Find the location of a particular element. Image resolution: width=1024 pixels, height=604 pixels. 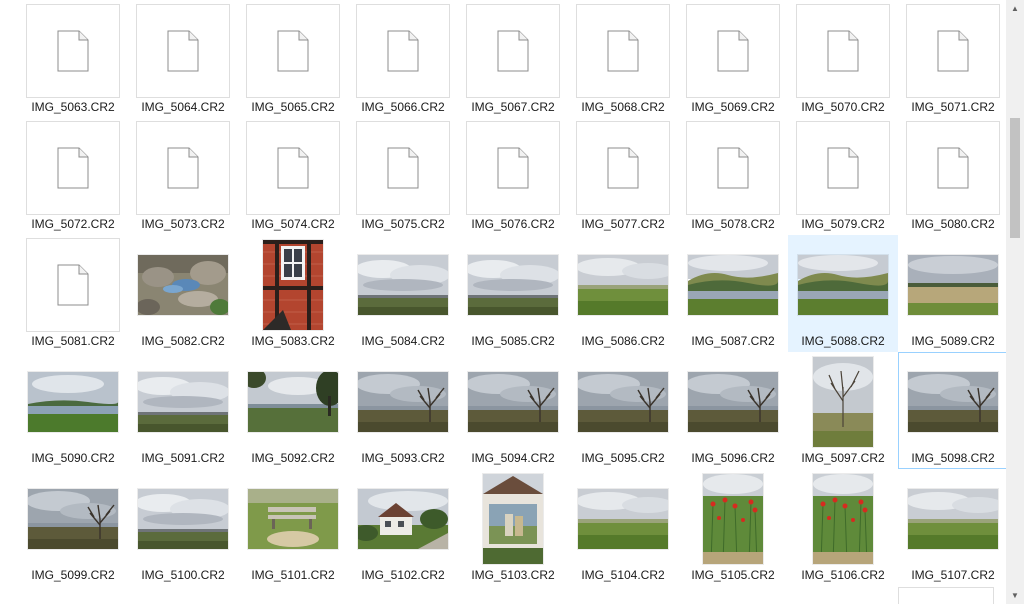

file-item: IMG_5107.CR2 is located at coordinates (952, 527).